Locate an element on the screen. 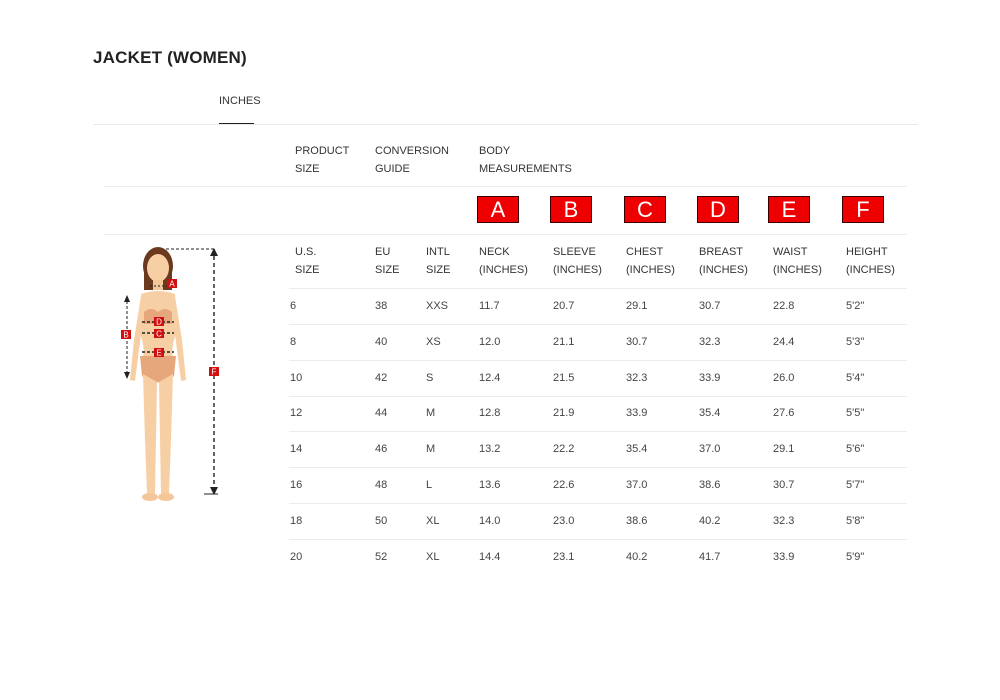 The width and height of the screenshot is (1000, 700). header-product-size: PRODUCT SIZE is located at coordinates (322, 160).